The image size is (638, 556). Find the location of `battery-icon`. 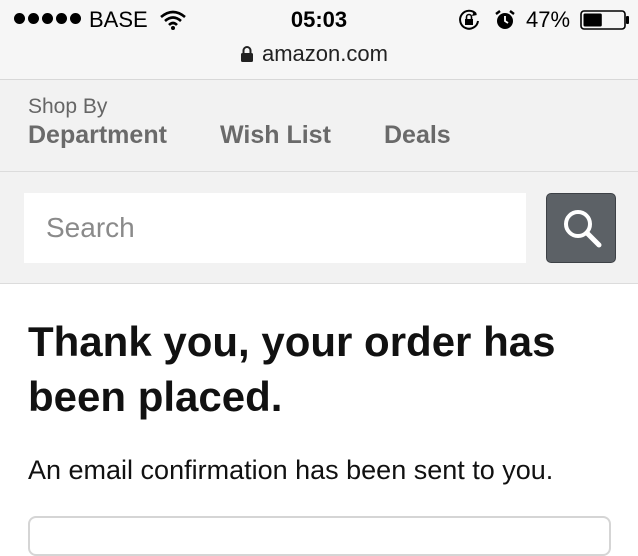

battery-icon is located at coordinates (604, 20).